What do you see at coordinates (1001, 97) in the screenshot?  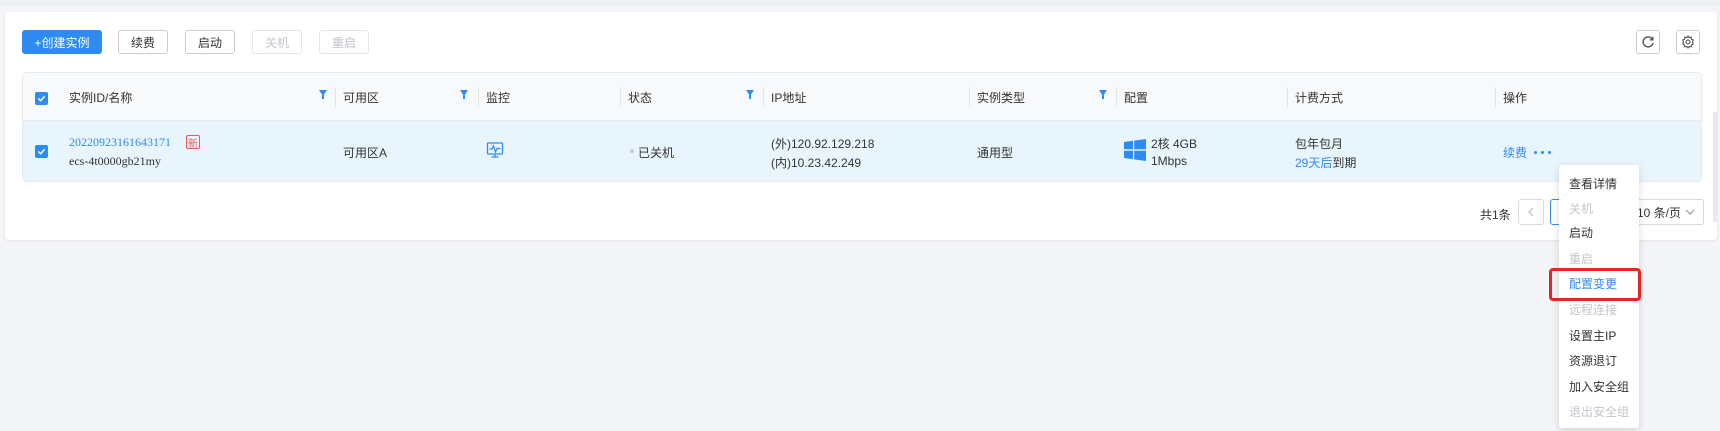 I see `column-instance-type: 实例类型` at bounding box center [1001, 97].